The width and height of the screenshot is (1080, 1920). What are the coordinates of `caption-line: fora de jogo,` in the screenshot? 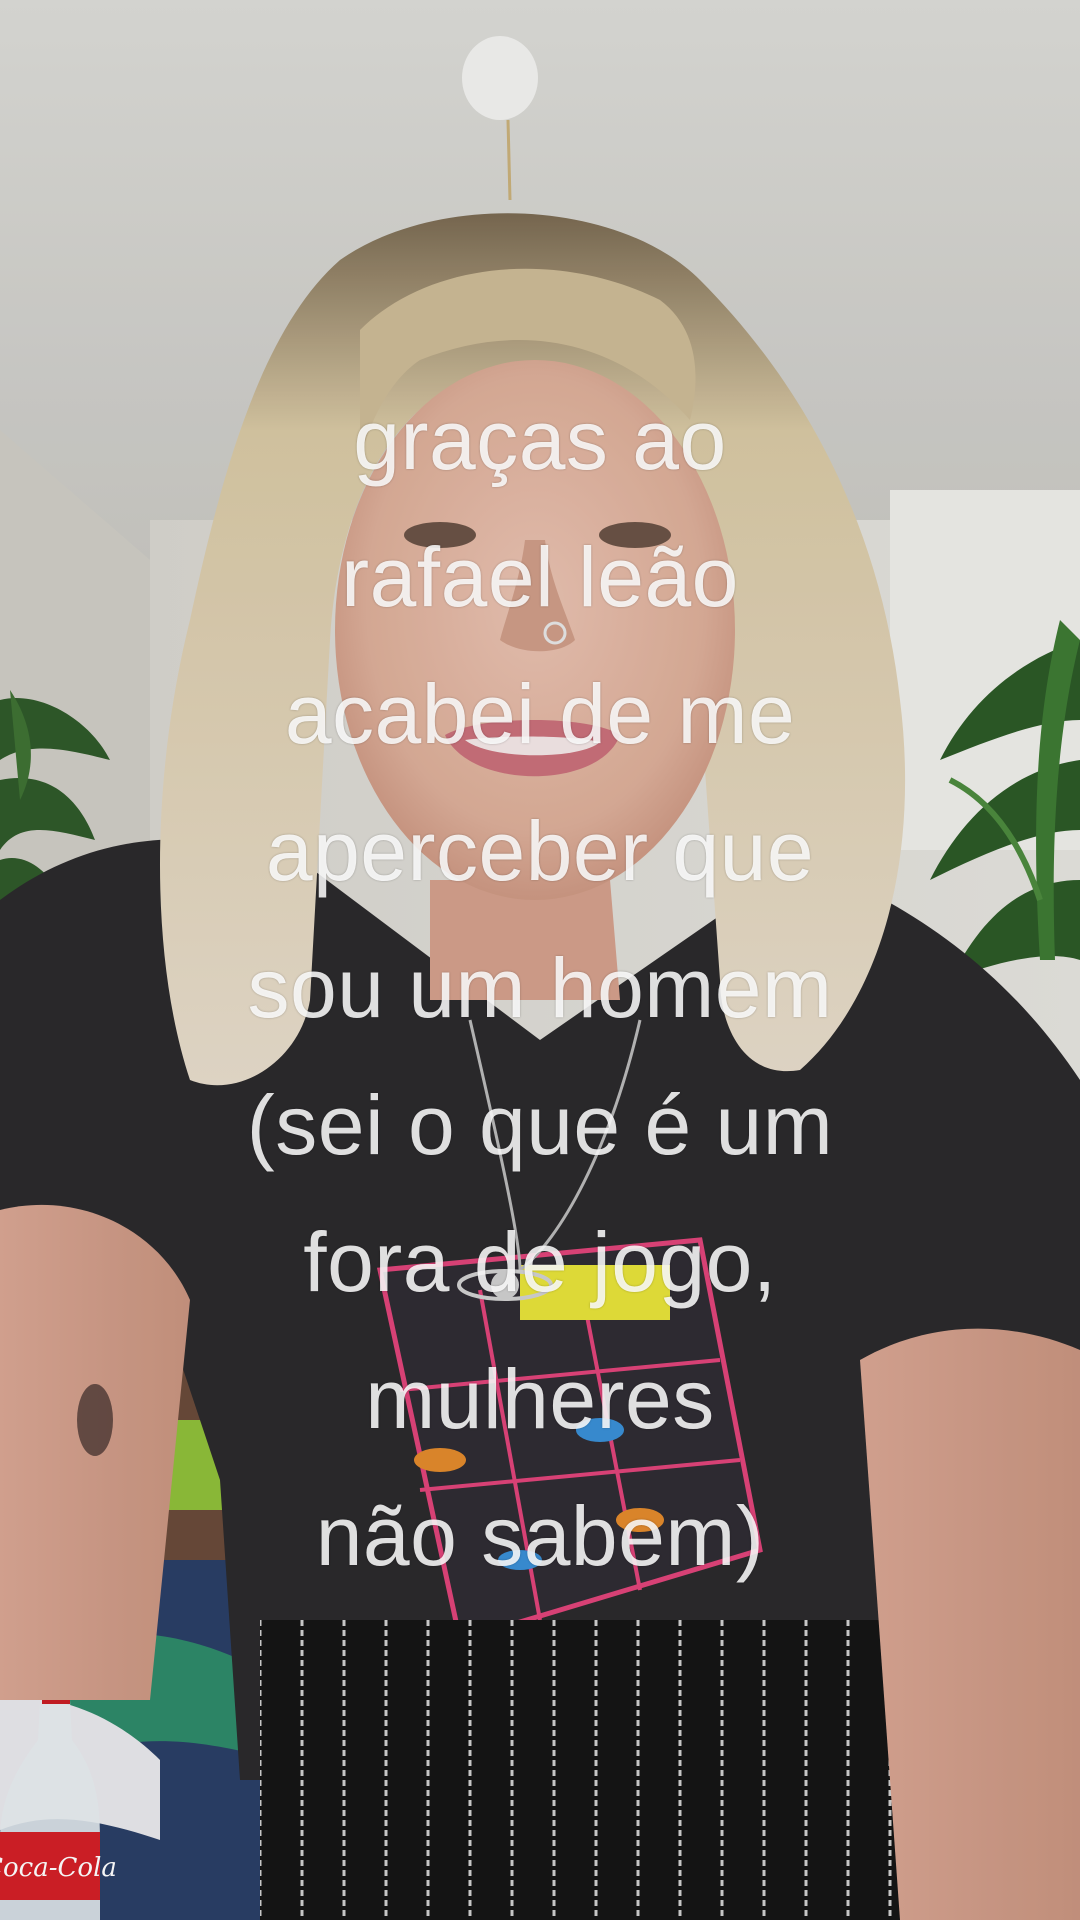 It's located at (540, 1262).